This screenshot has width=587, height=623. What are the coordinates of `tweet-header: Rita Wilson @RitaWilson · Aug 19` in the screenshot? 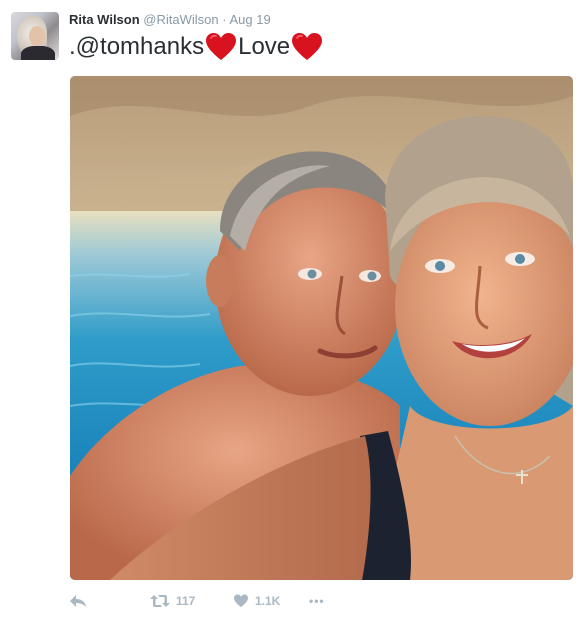 It's located at (170, 20).